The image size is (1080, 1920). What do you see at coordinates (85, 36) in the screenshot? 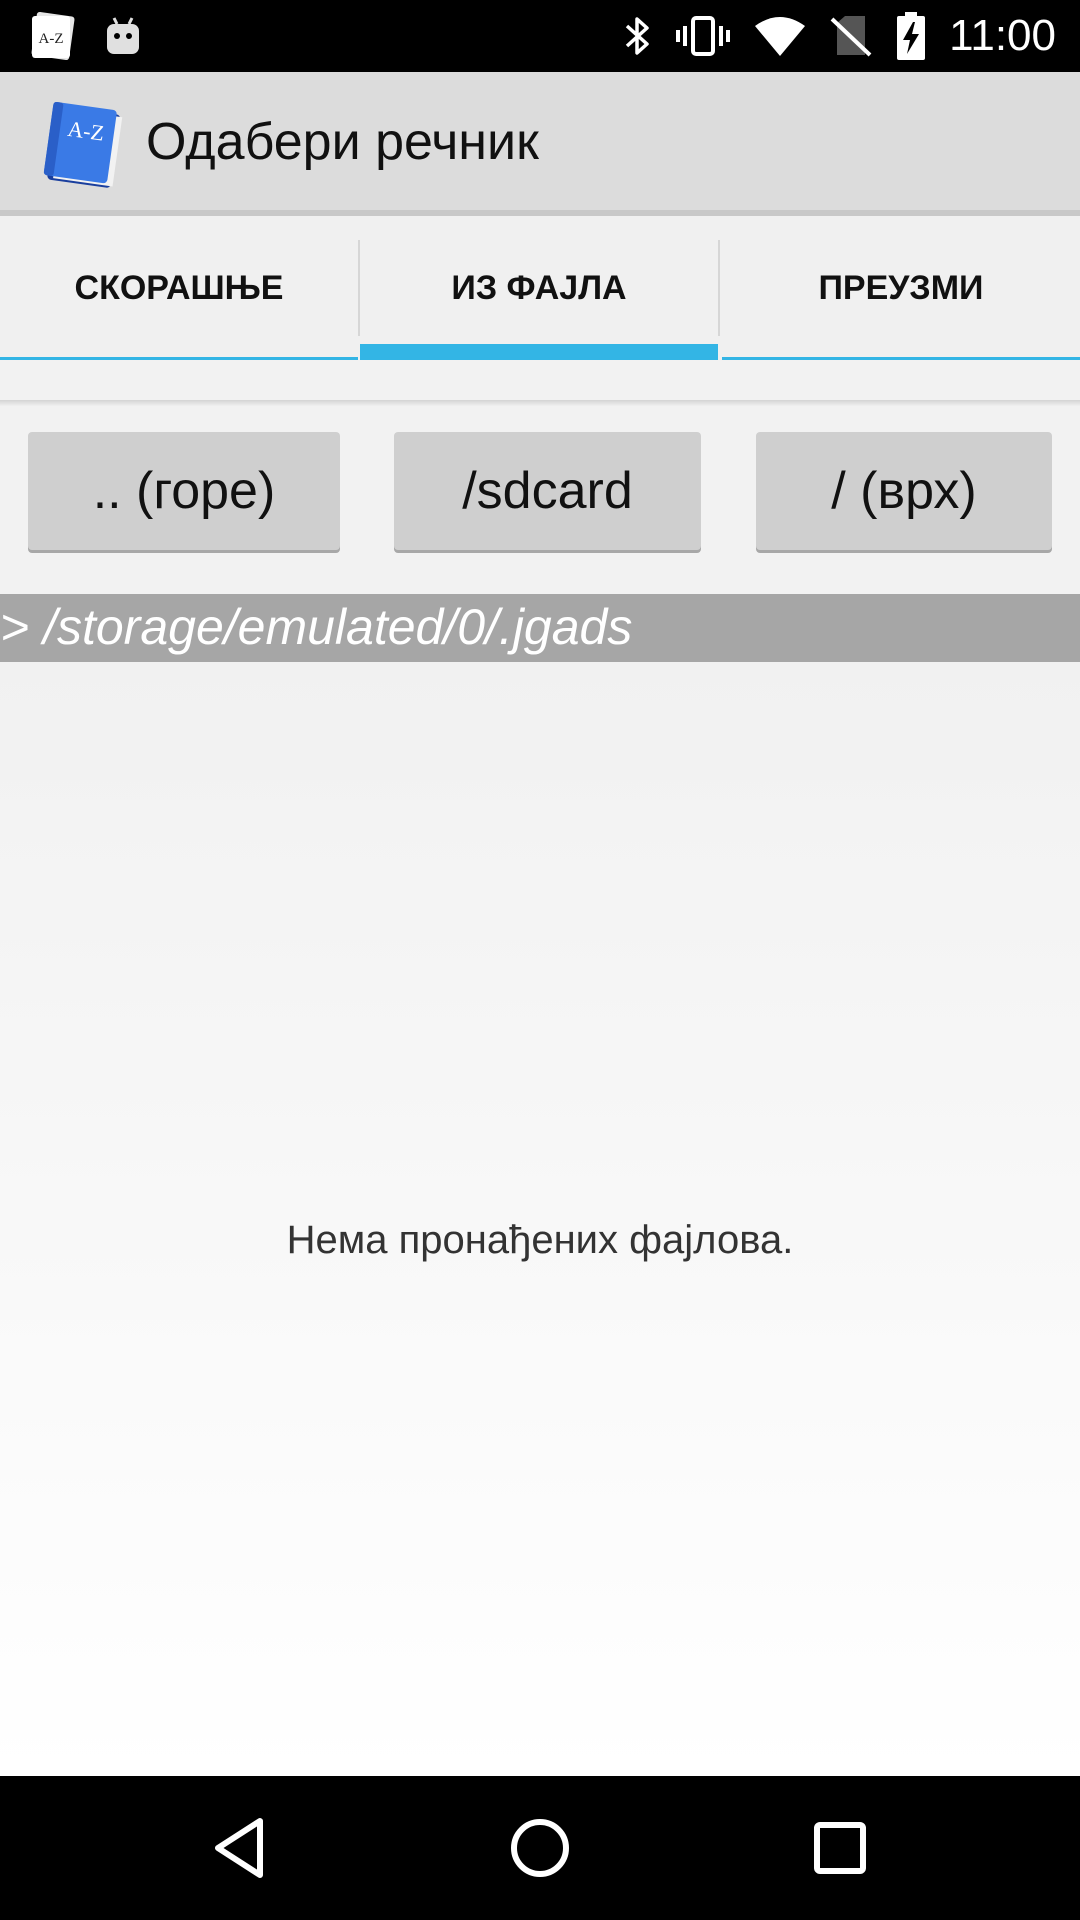
I see `status-notifications: A-Z` at bounding box center [85, 36].